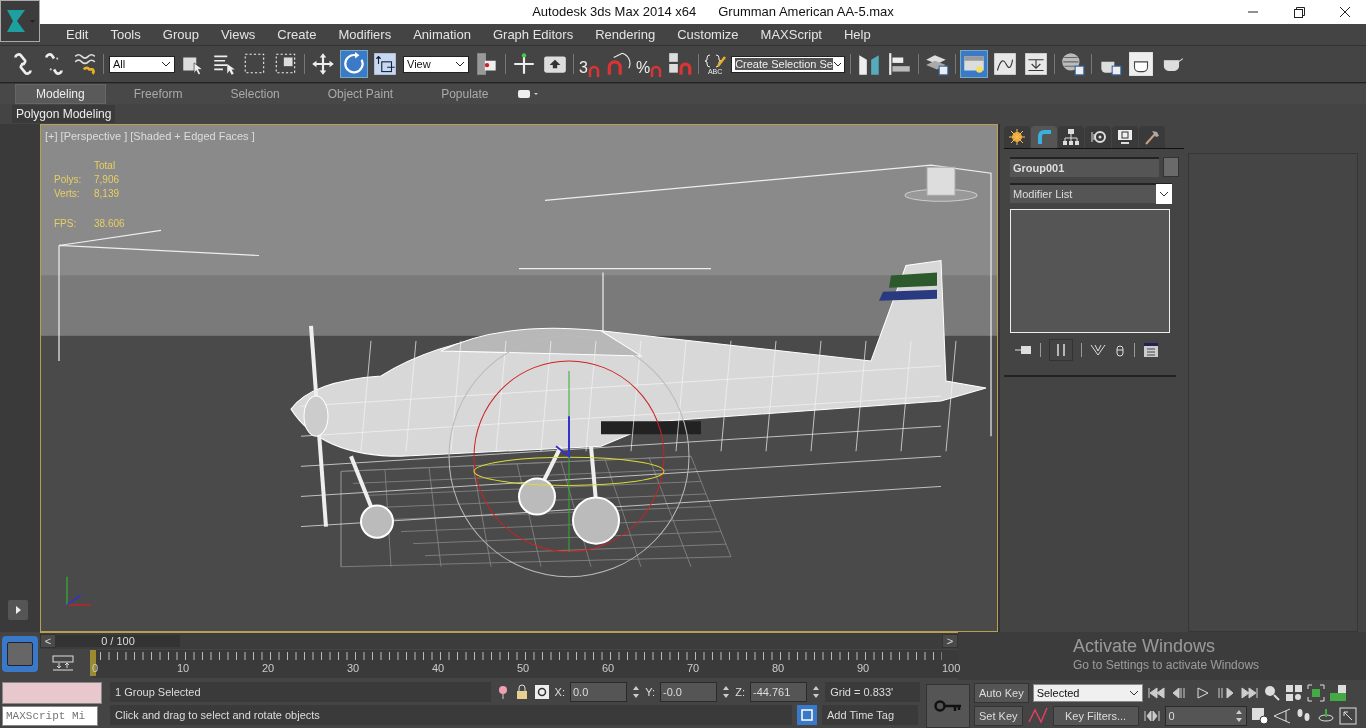 Image resolution: width=1366 pixels, height=728 pixels. What do you see at coordinates (948, 706) in the screenshot?
I see `set-key-button` at bounding box center [948, 706].